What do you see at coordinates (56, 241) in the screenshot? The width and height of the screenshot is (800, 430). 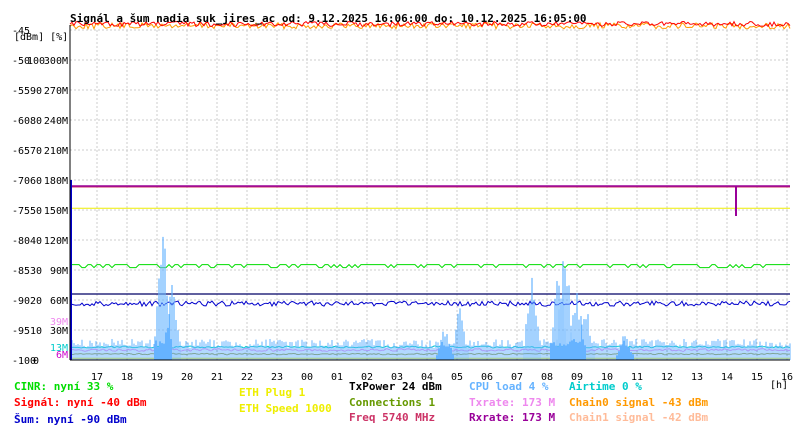 I see `y-tick-rate: 120M` at bounding box center [56, 241].